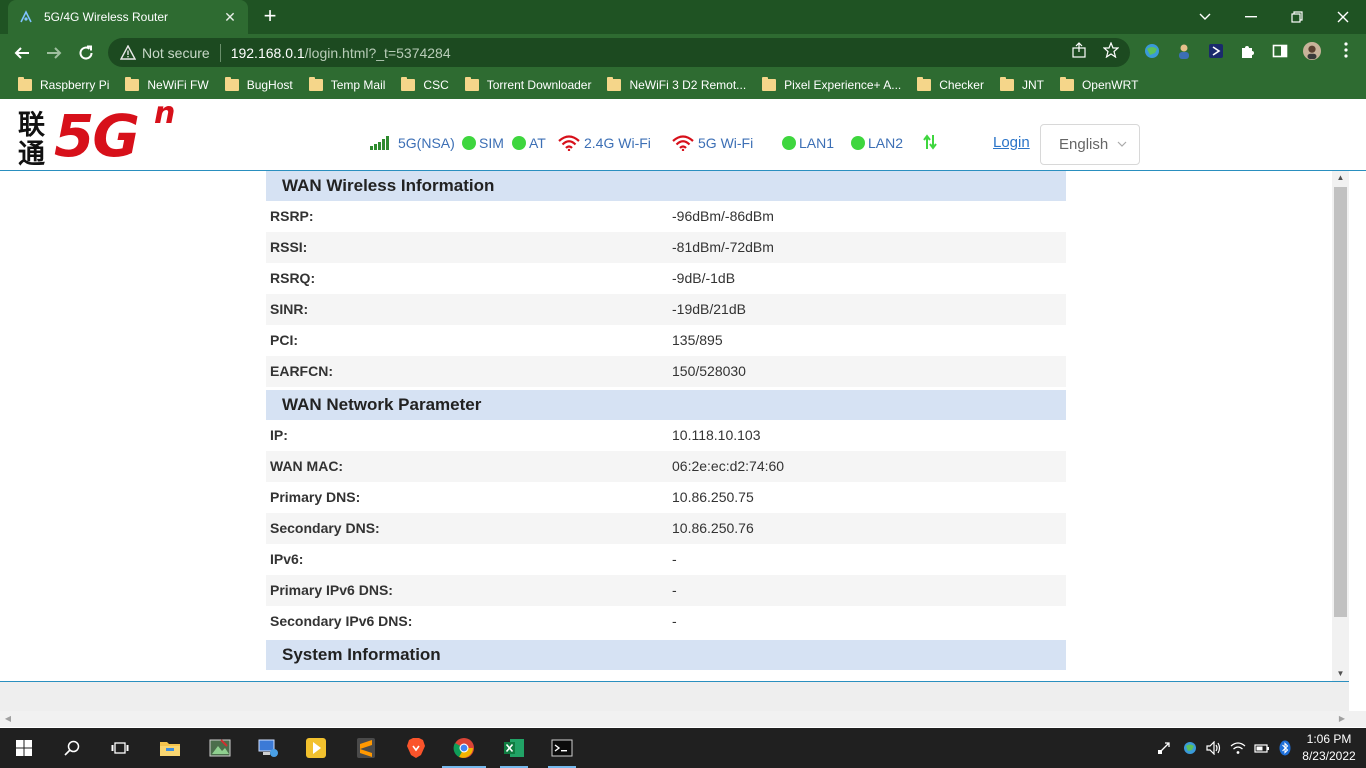 This screenshot has width=1366, height=768. I want to click on photos-app-icon, so click(220, 748).